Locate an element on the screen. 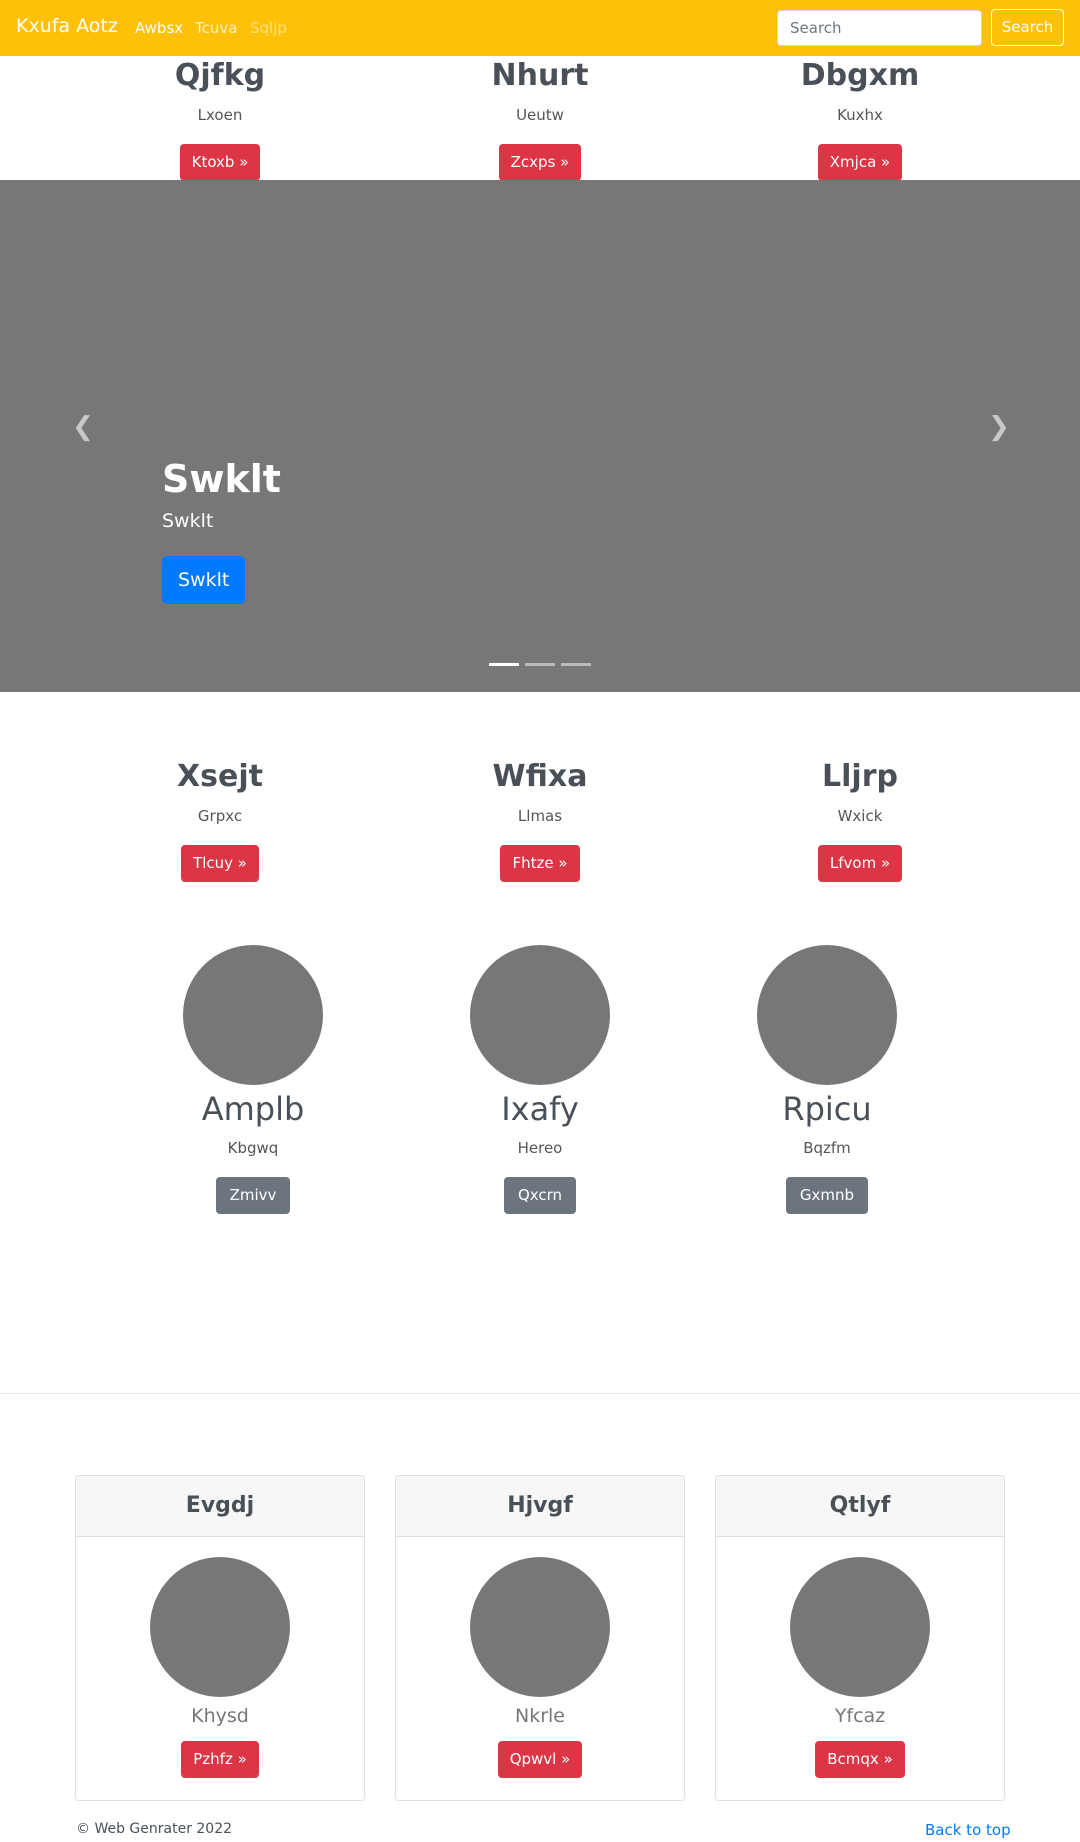 The height and width of the screenshot is (1842, 1080). copyright-text: © Web Genrater 2022 is located at coordinates (154, 1829).